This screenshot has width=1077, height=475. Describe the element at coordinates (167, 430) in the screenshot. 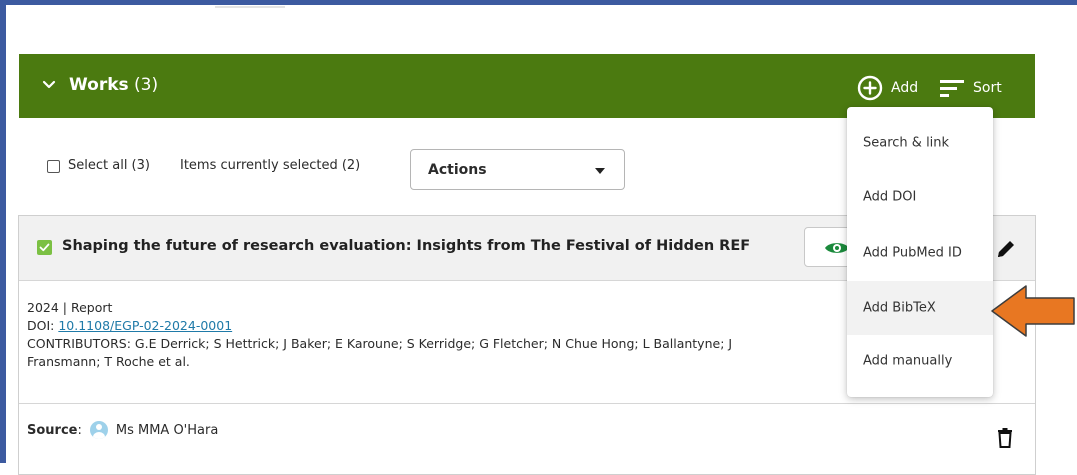

I see `source-name: Ms MMA O'Hara` at that location.